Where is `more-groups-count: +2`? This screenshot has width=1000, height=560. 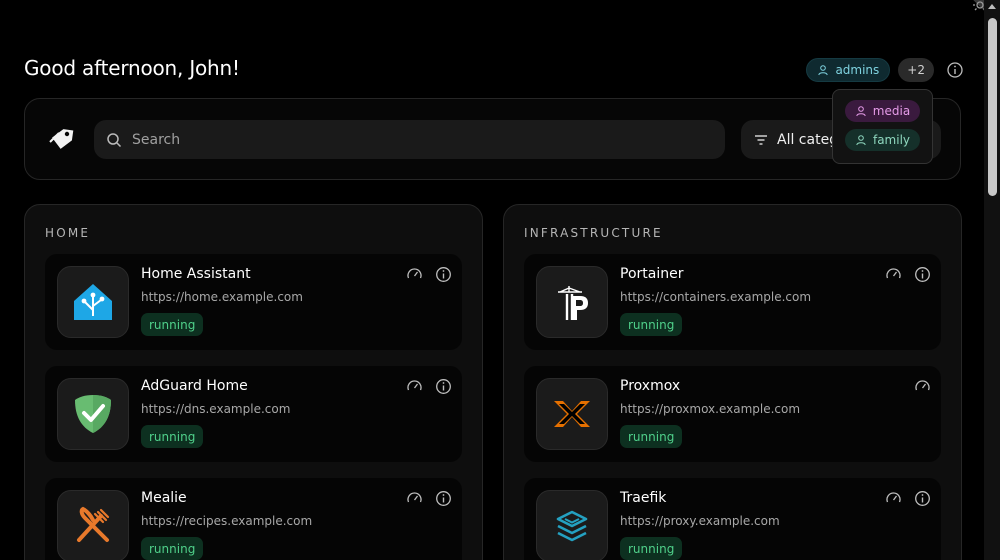
more-groups-count: +2 is located at coordinates (916, 70).